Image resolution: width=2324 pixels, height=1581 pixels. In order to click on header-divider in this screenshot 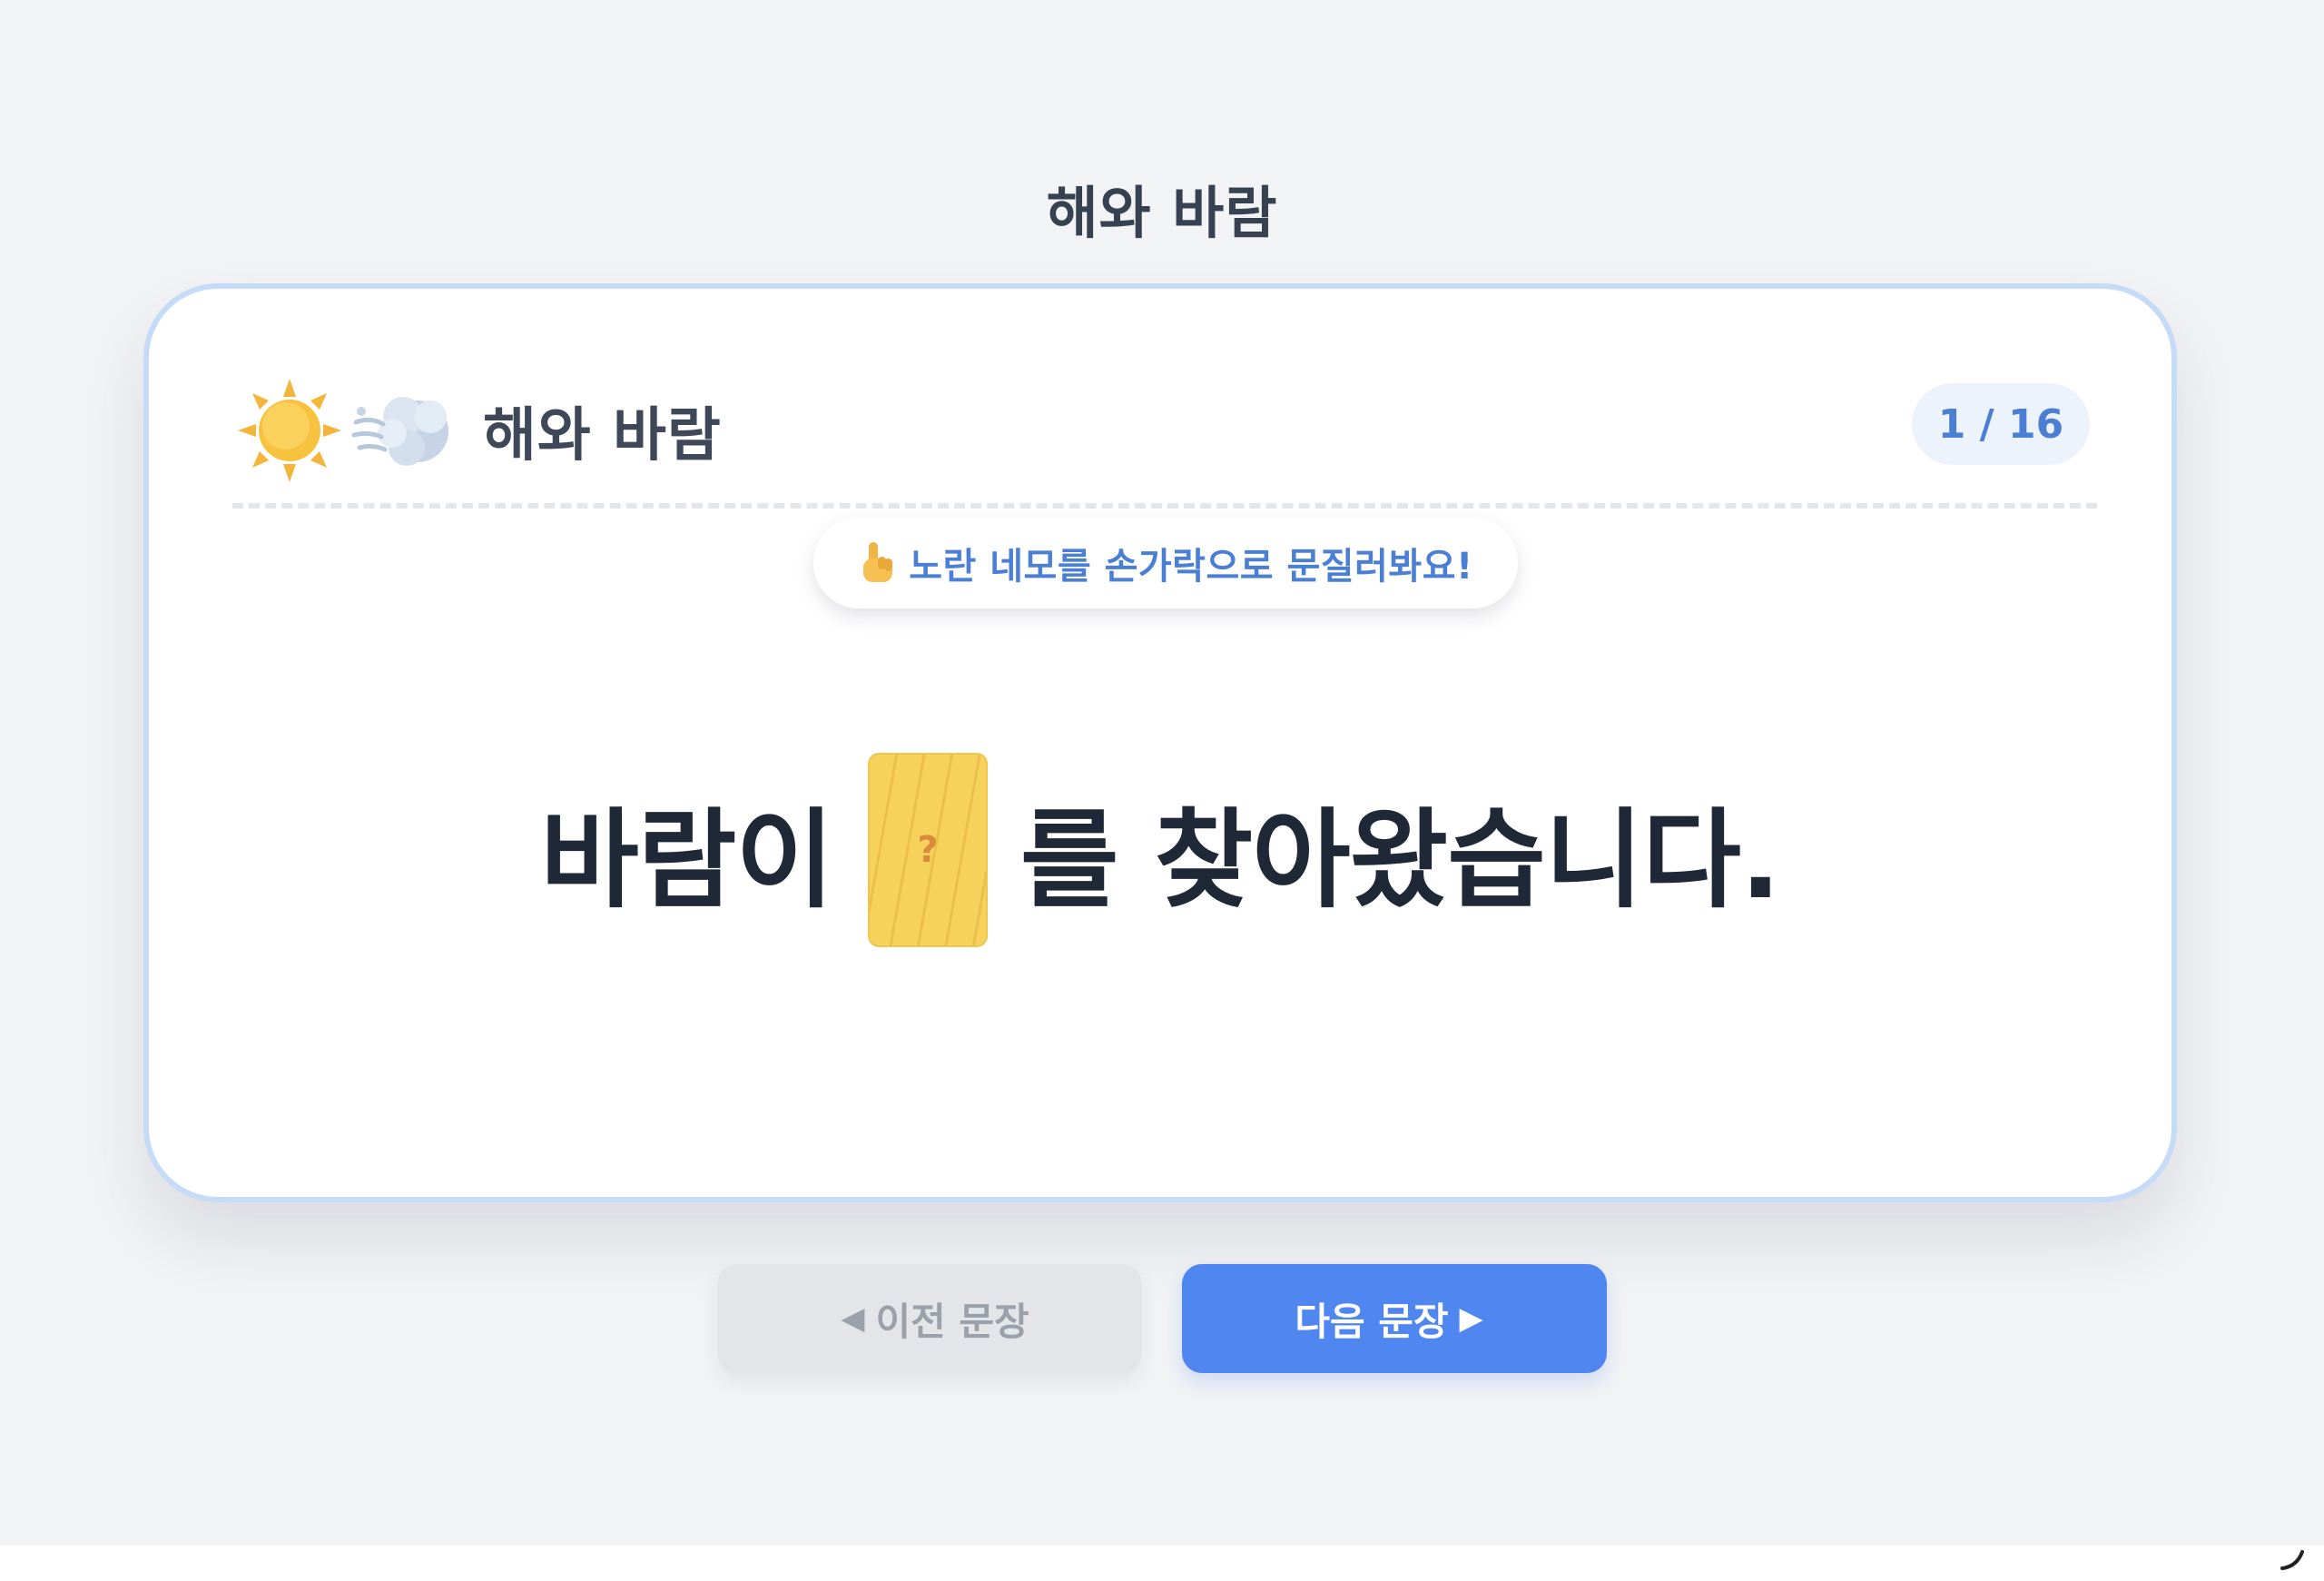, I will do `click(1164, 506)`.